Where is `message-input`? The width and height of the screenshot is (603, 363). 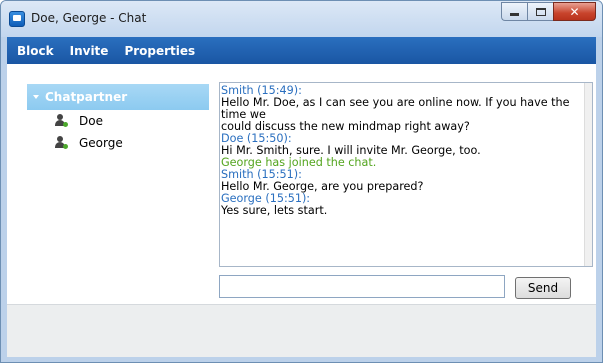 message-input is located at coordinates (362, 286).